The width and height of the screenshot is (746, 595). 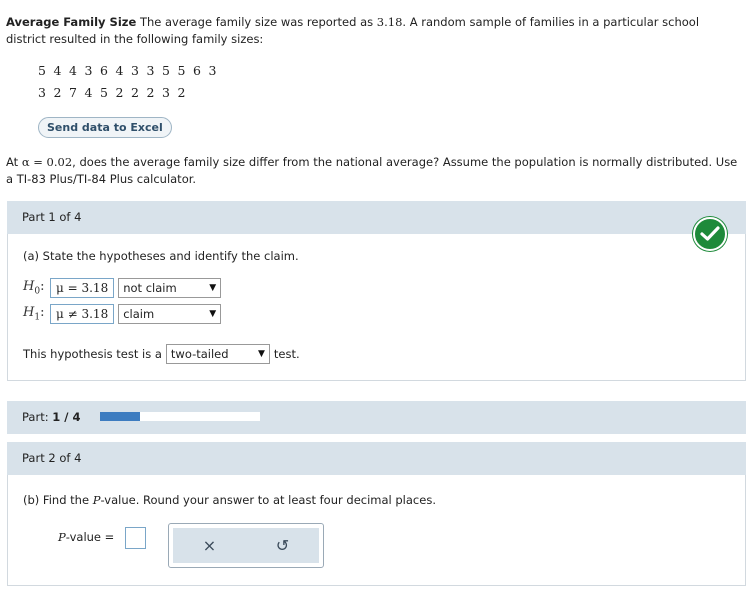 What do you see at coordinates (42, 287) in the screenshot?
I see `h0-colon: :` at bounding box center [42, 287].